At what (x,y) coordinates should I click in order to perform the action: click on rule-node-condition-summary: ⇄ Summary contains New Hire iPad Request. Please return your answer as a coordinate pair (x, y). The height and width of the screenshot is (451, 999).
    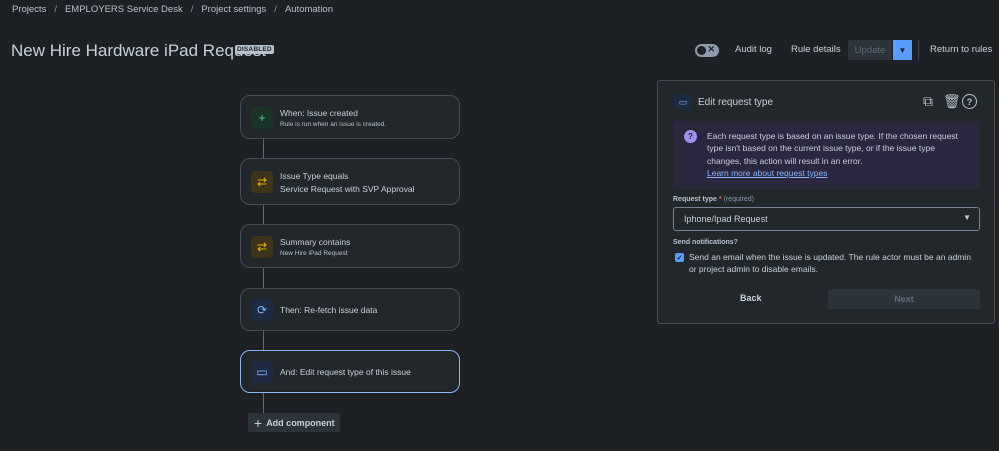
    Looking at the image, I should click on (350, 246).